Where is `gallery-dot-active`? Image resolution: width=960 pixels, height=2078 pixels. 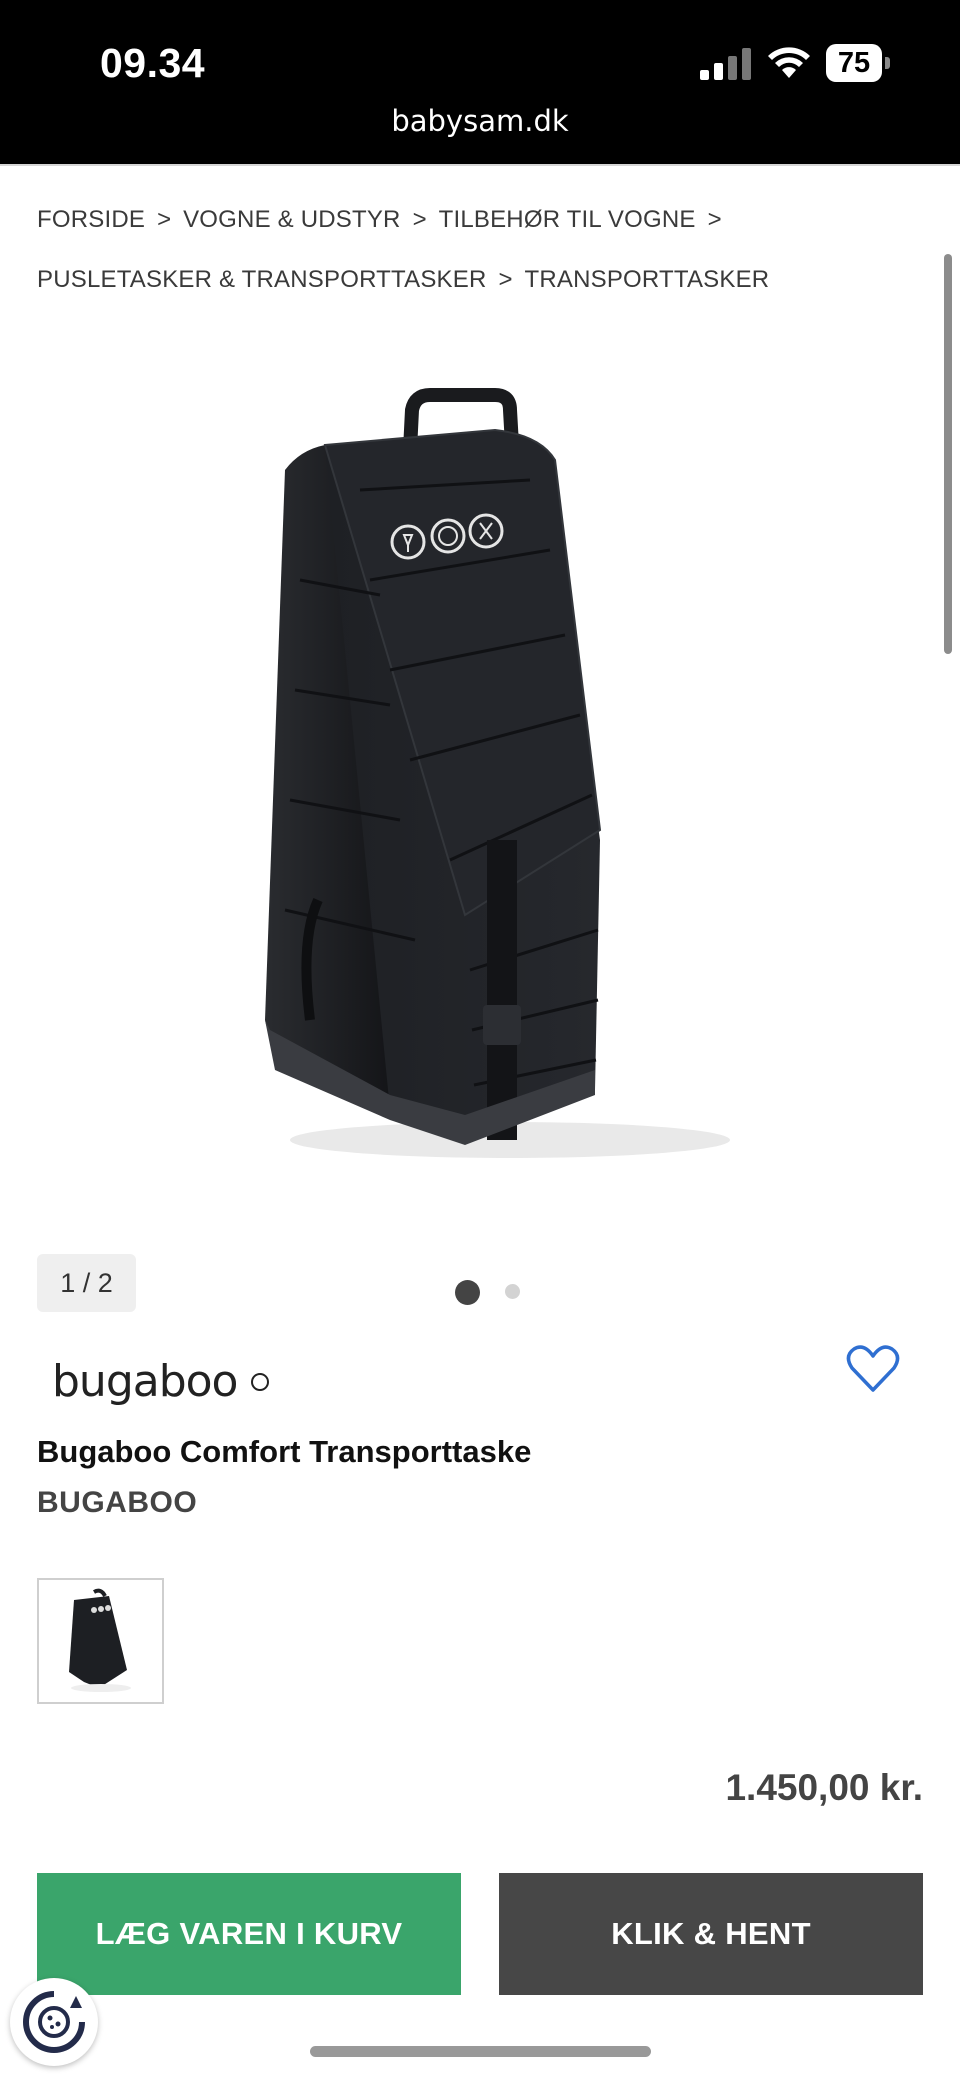 gallery-dot-active is located at coordinates (467, 1292).